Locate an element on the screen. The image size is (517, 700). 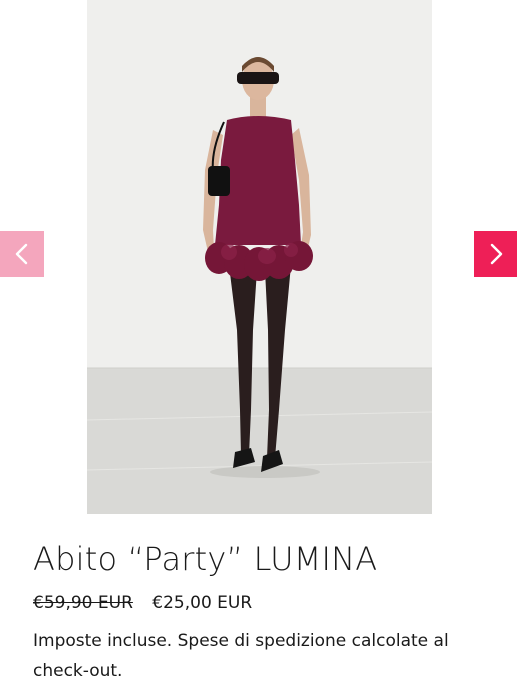
price-block: €59,90 EUR €25,00 EUR is located at coordinates (268, 603).